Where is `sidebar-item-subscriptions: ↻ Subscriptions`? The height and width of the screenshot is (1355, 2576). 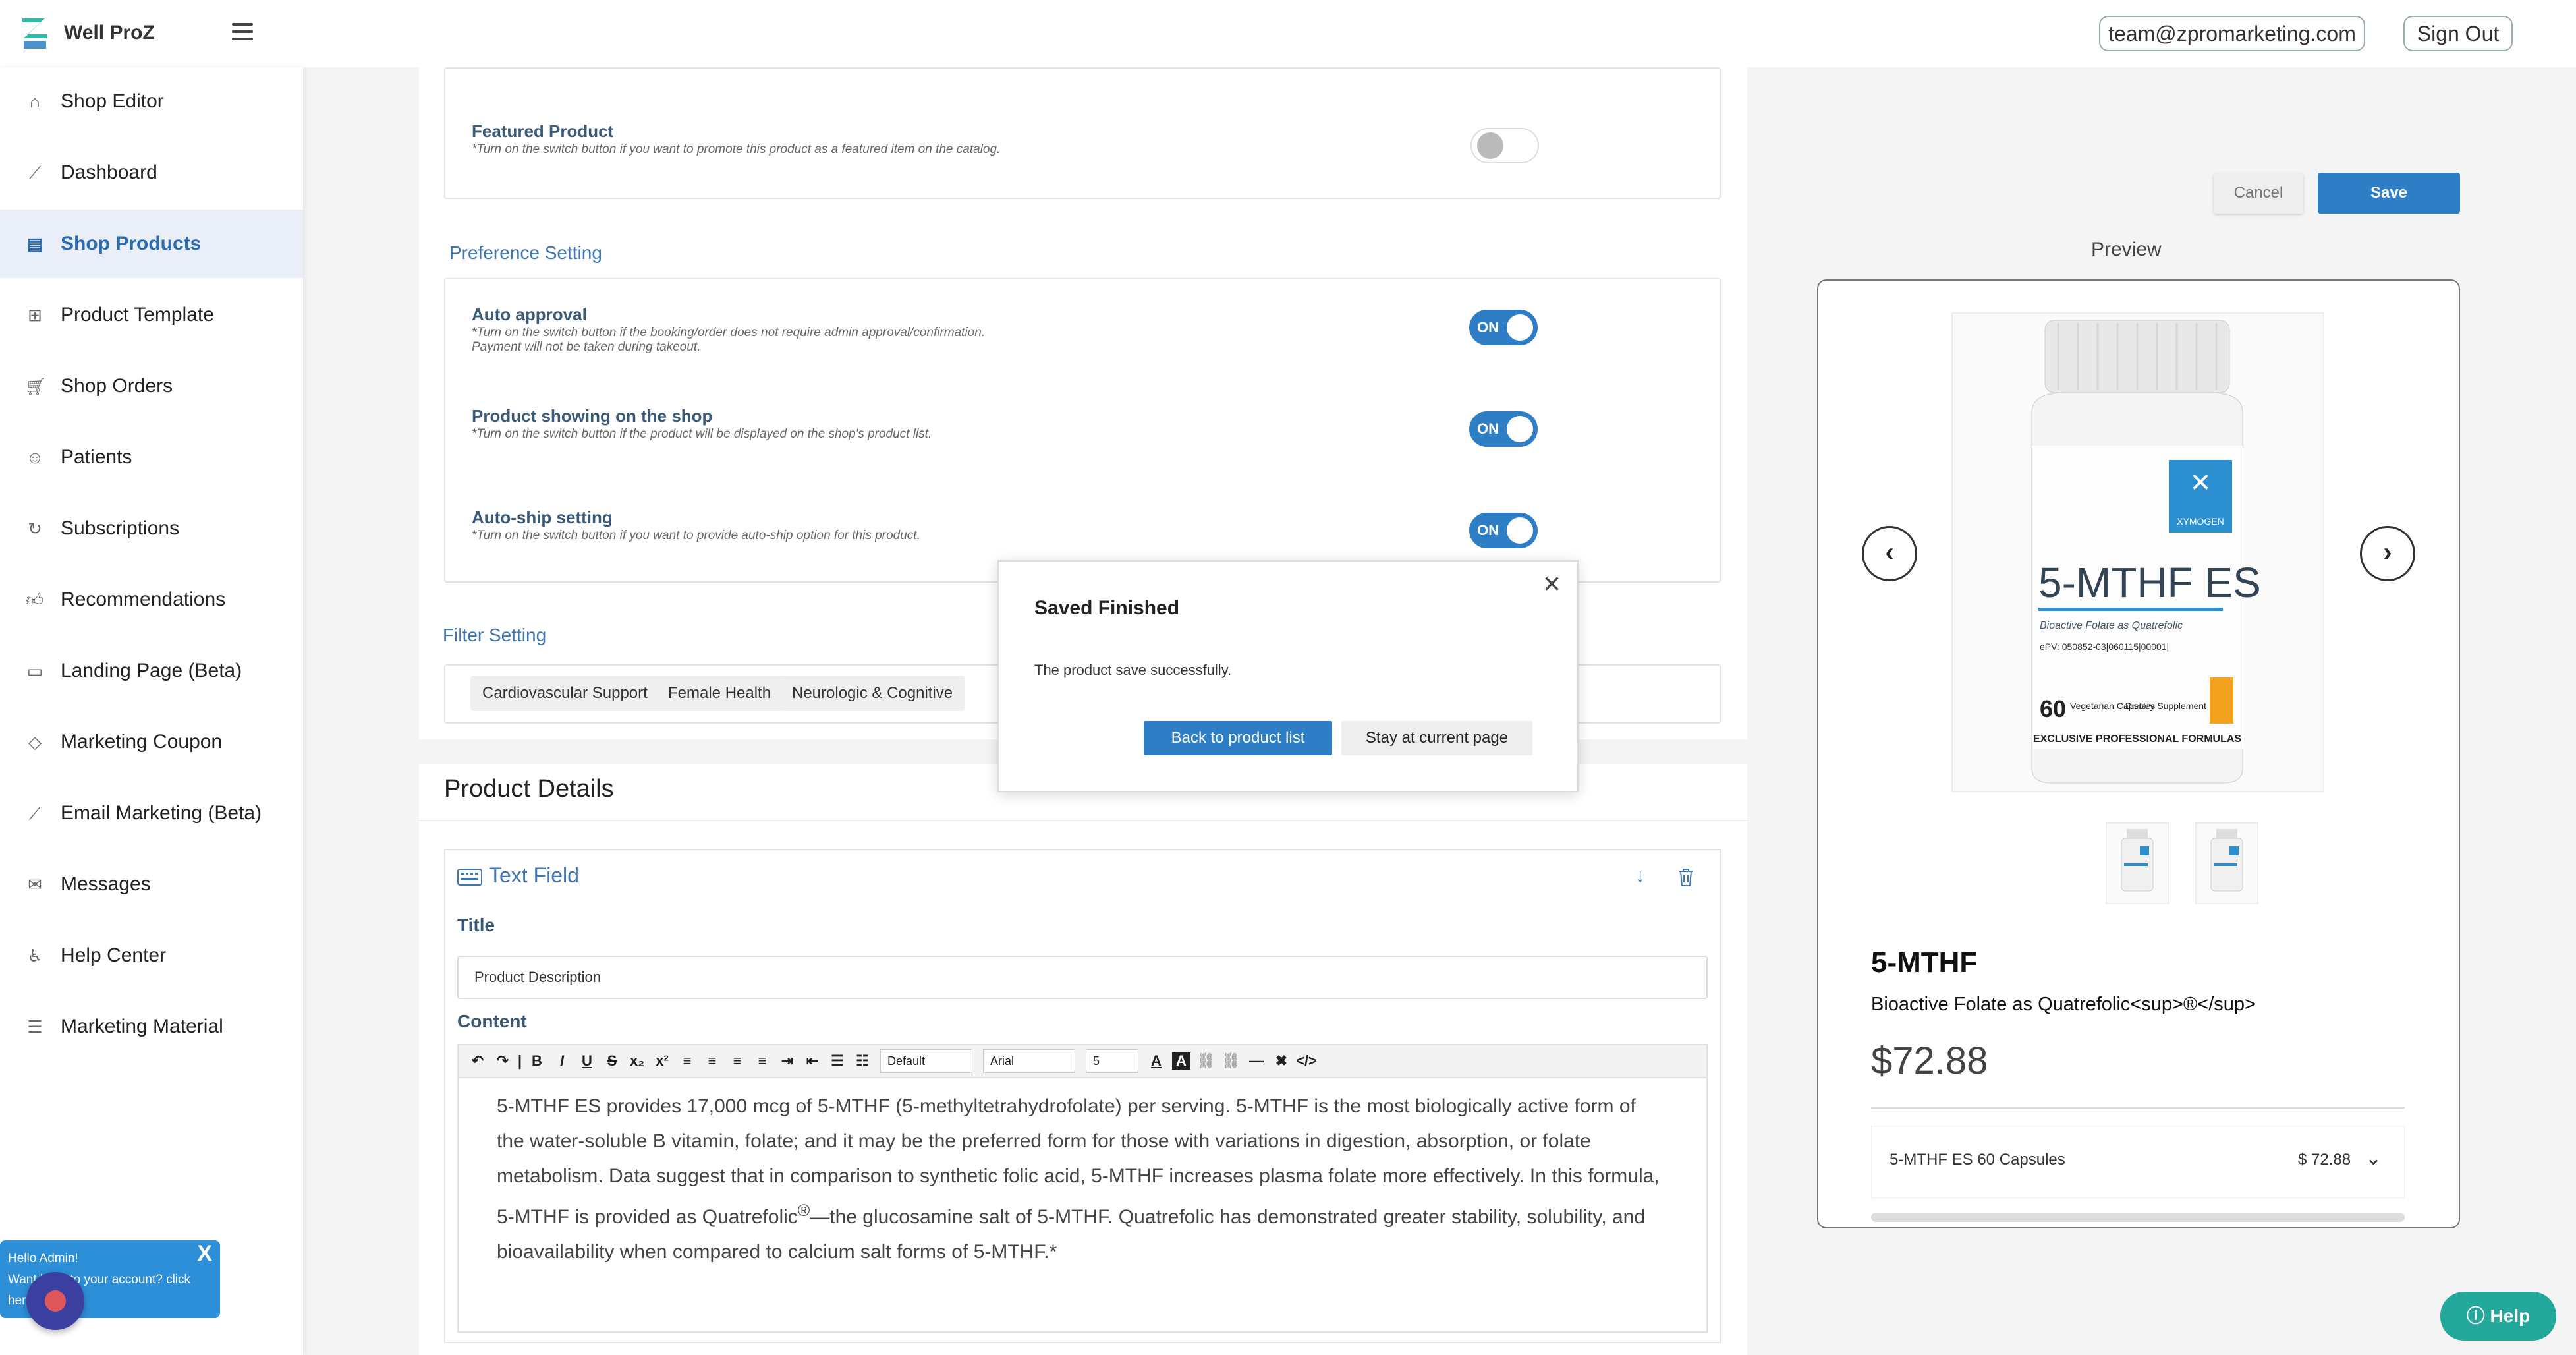 sidebar-item-subscriptions: ↻ Subscriptions is located at coordinates (151, 528).